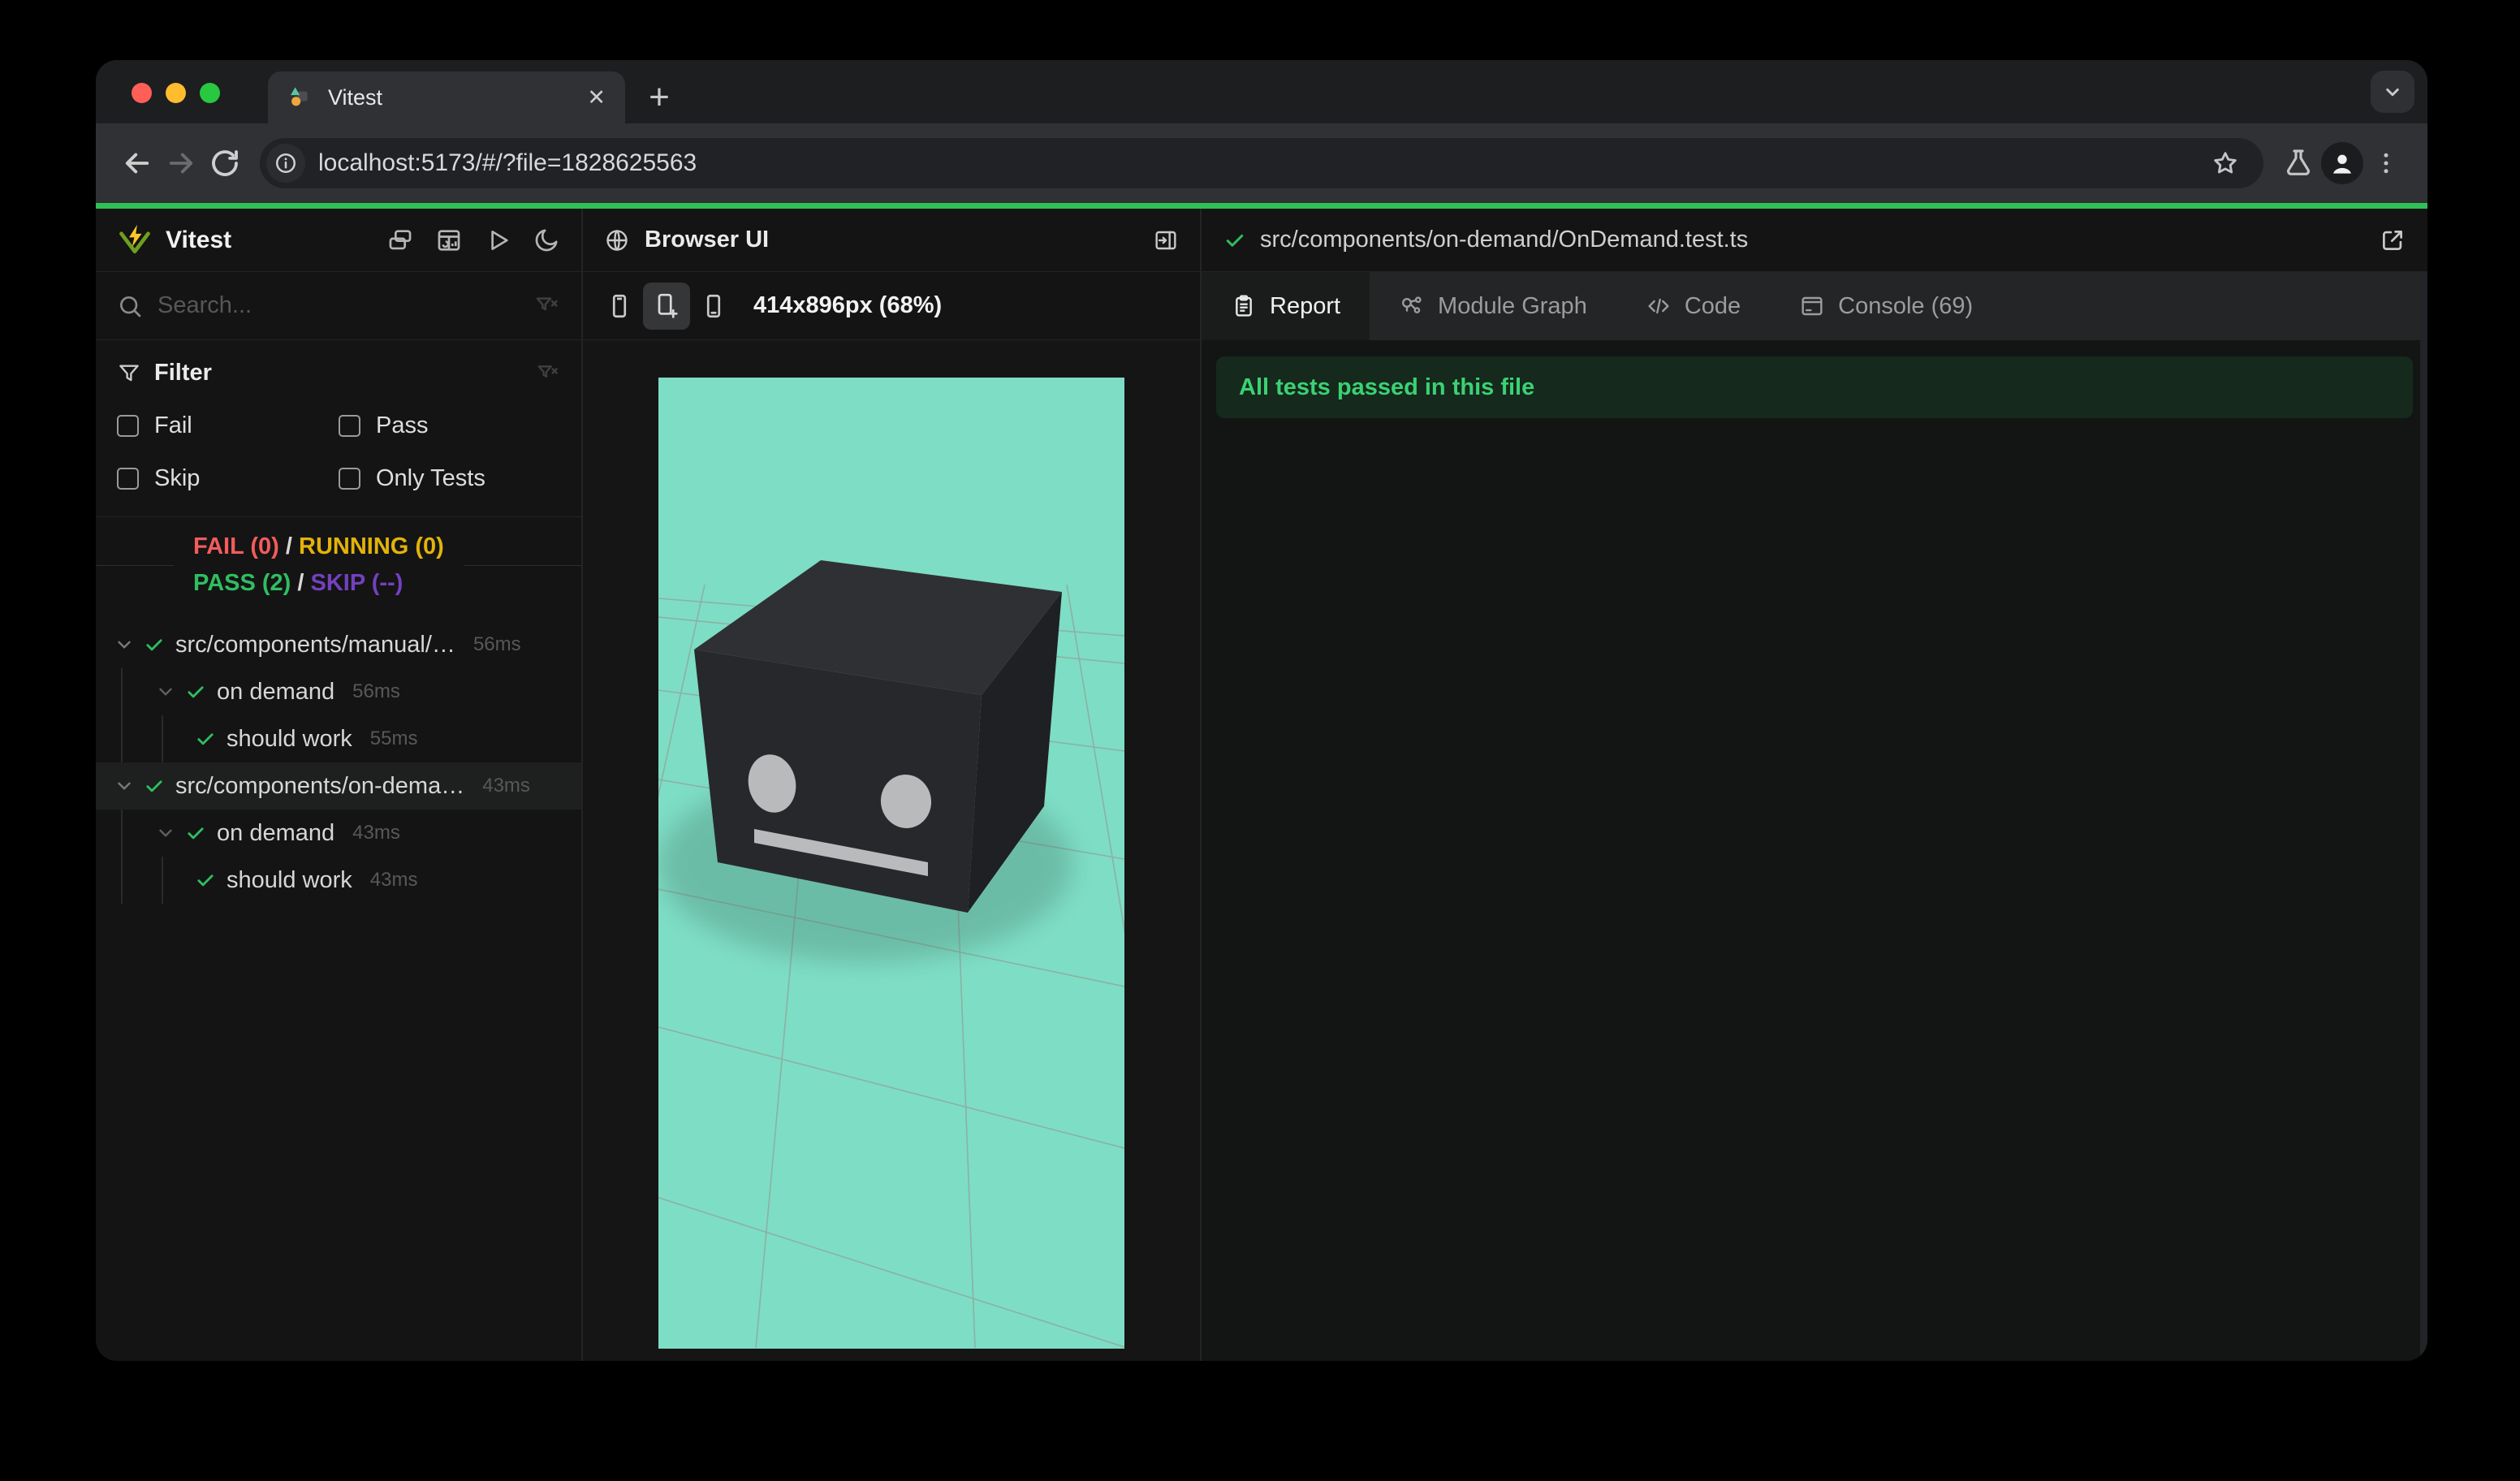  What do you see at coordinates (597, 97) in the screenshot?
I see `tab-close-icon: ✕` at bounding box center [597, 97].